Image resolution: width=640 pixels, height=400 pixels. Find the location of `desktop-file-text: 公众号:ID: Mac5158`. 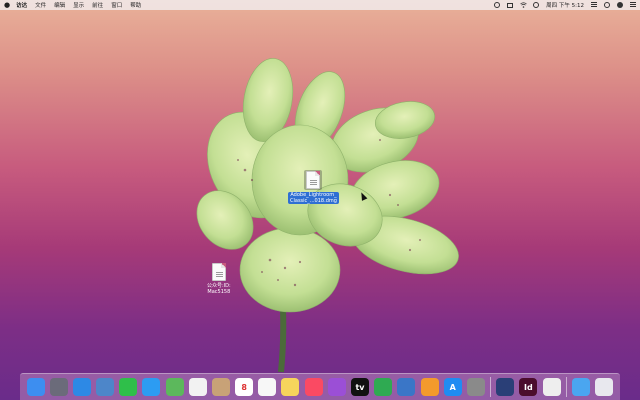

desktop-file-text: 公众号:ID: Mac5158 is located at coordinates (219, 279).